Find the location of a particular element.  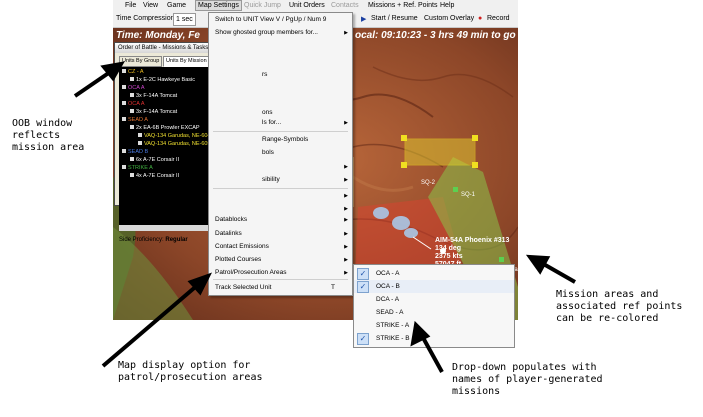

oob-node-label: STRIKE A is located at coordinates (140, 168).